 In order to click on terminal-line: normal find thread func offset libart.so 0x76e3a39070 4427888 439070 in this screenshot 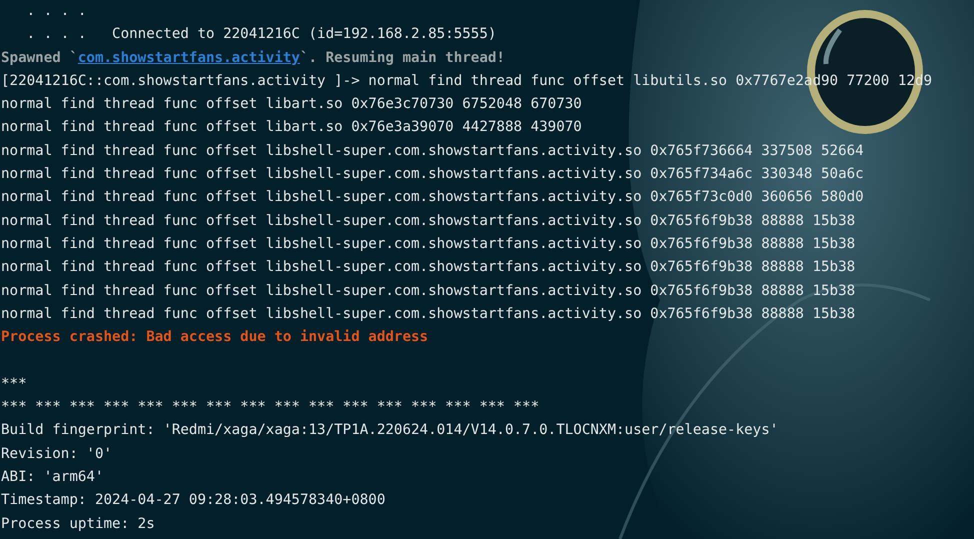, I will do `click(291, 128)`.